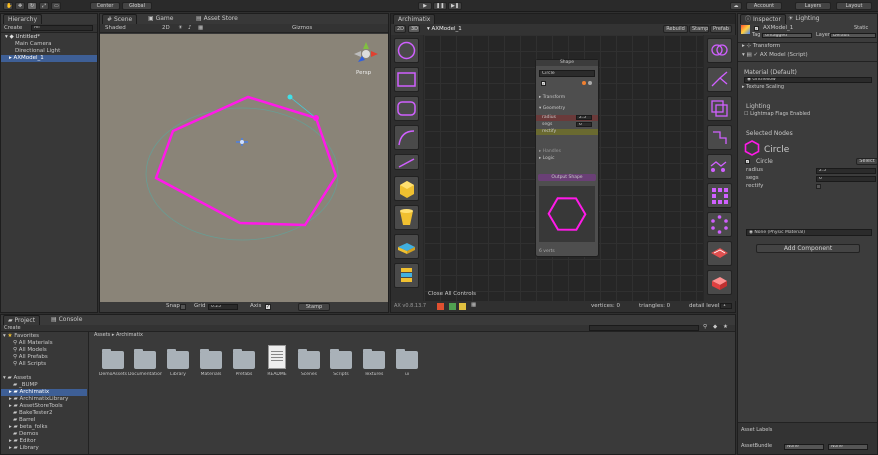 This screenshot has height=455, width=878. Describe the element at coordinates (543, 83) in the screenshot. I see `node-enabled-checkbox: ✓` at that location.